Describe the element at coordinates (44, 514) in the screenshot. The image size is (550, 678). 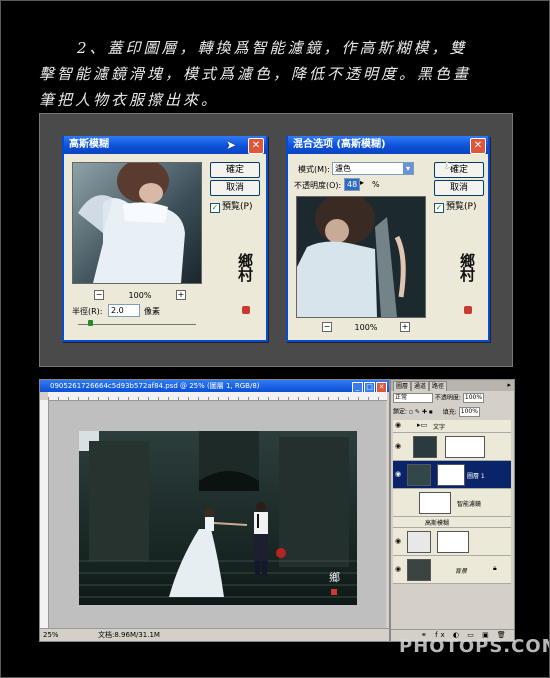
I see `vertical-ruler` at that location.